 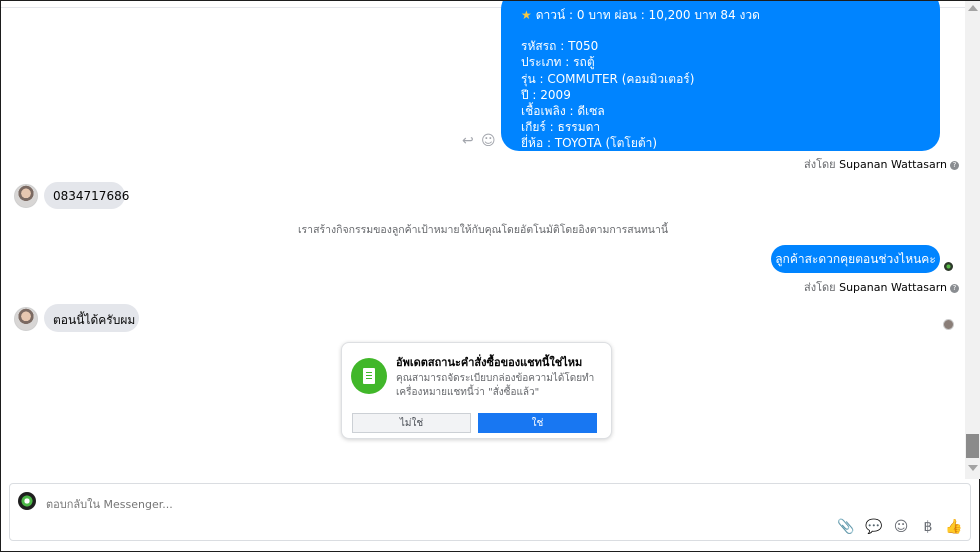 What do you see at coordinates (928, 528) in the screenshot?
I see `currency-button: ฿` at bounding box center [928, 528].